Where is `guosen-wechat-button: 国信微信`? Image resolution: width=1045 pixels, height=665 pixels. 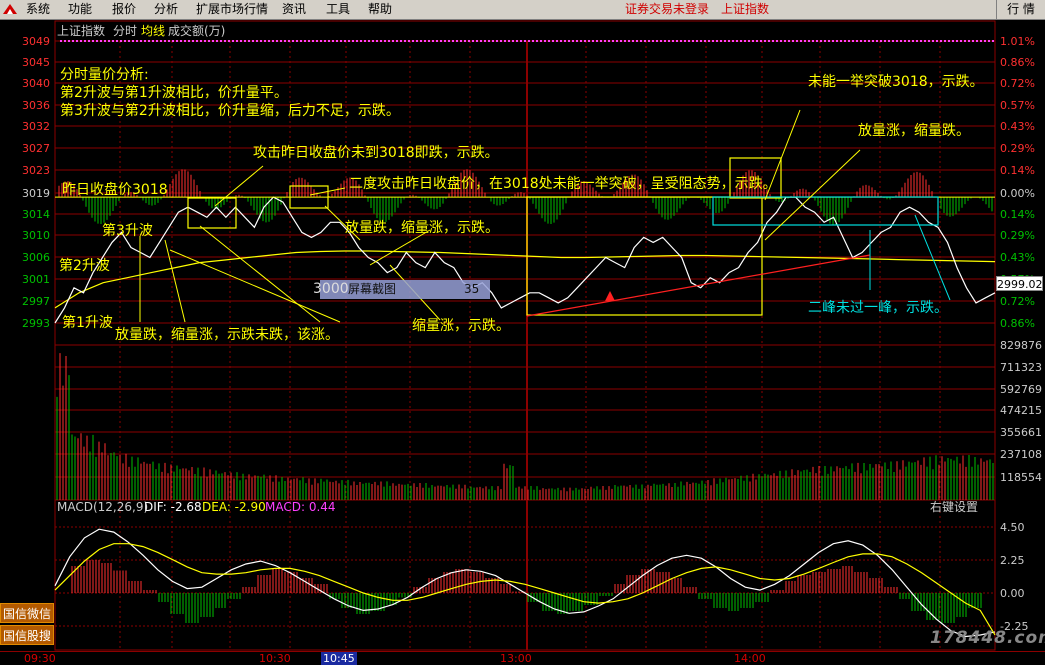
guosen-wechat-button: 国信微信 is located at coordinates (27, 613).